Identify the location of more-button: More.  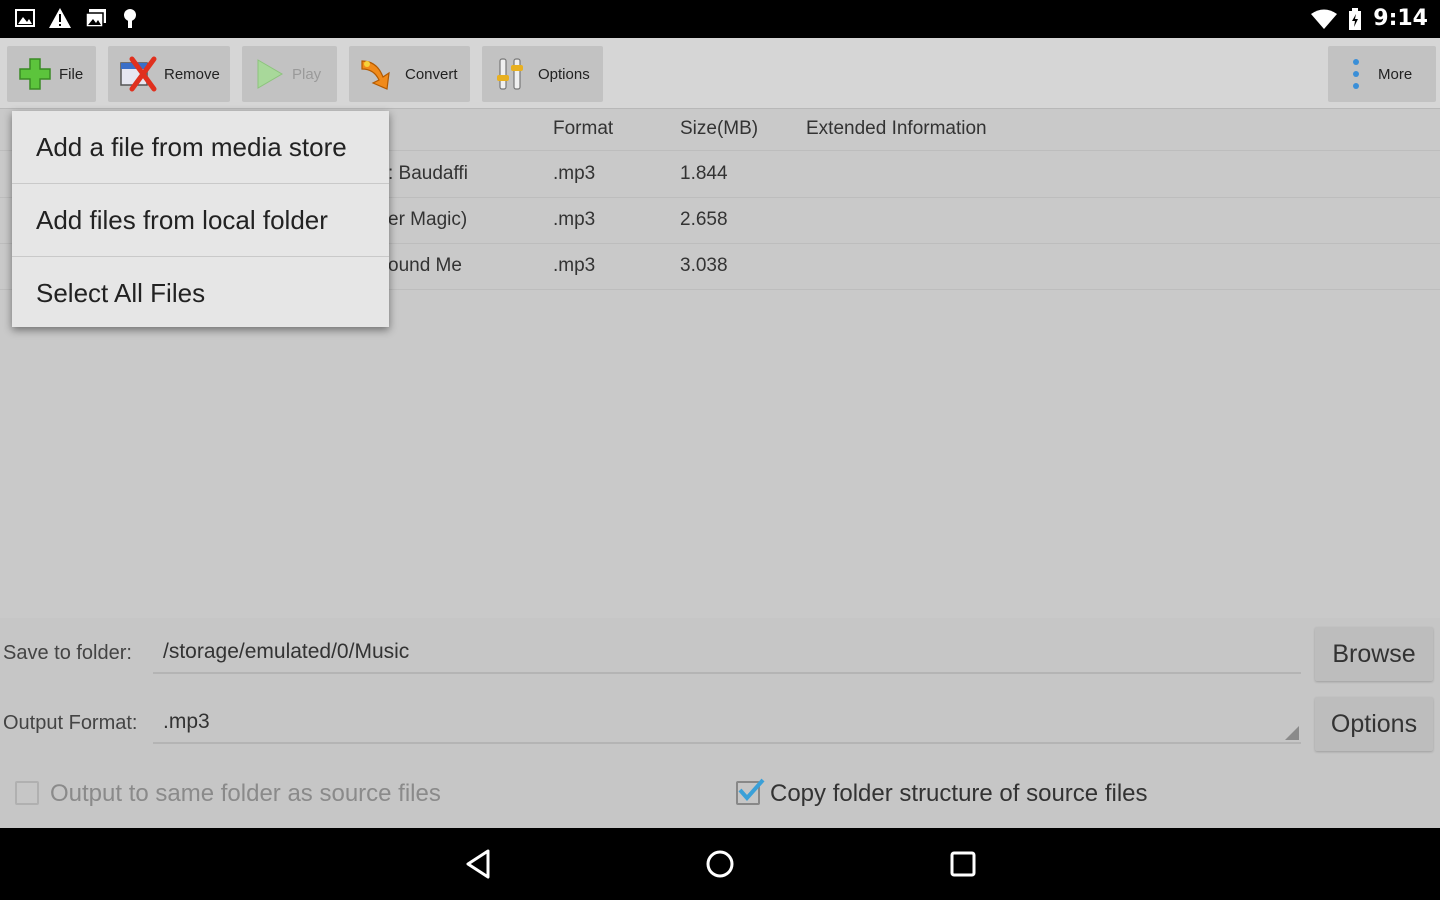
(1382, 74).